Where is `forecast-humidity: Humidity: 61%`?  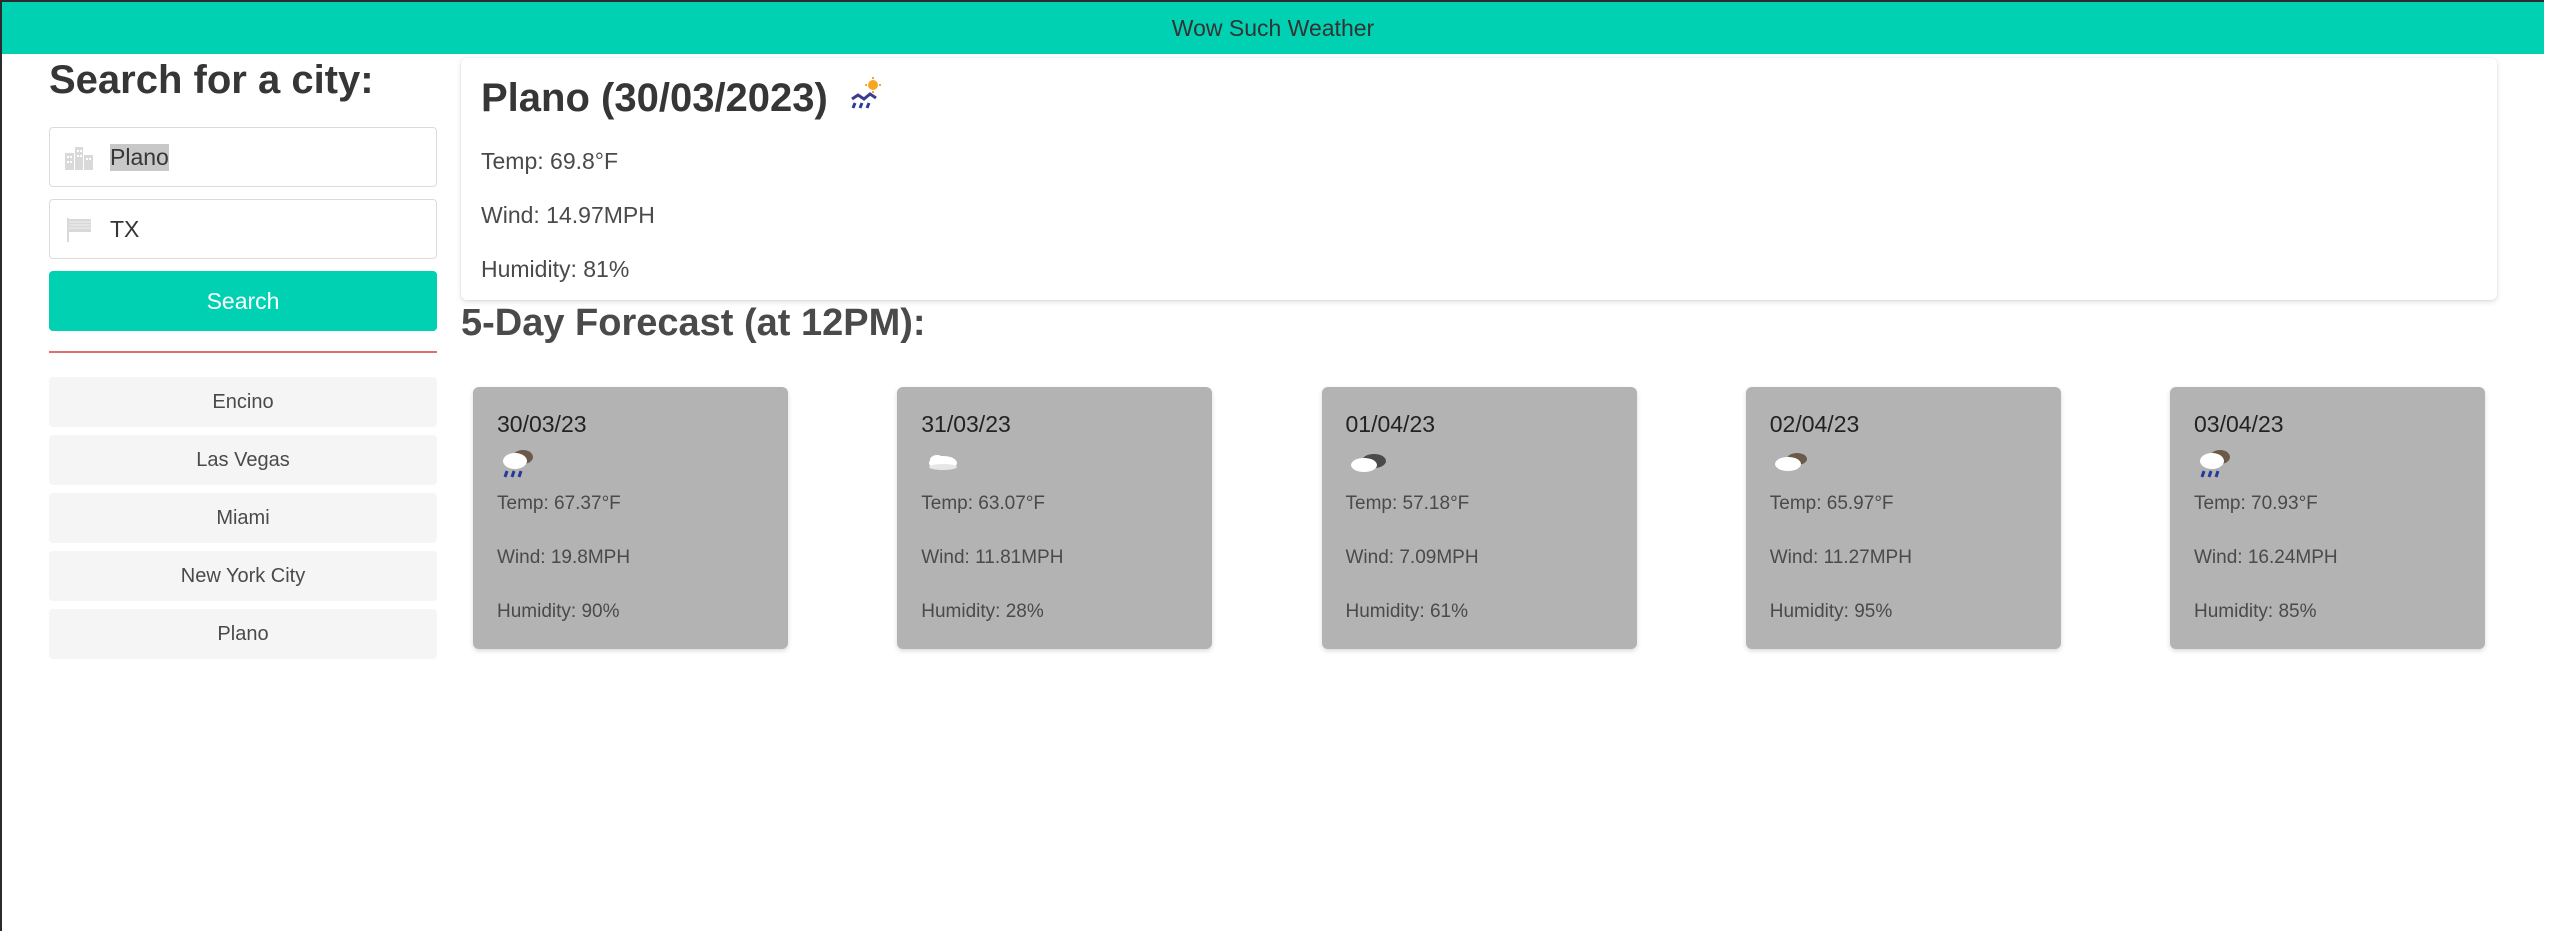 forecast-humidity: Humidity: 61% is located at coordinates (1407, 611).